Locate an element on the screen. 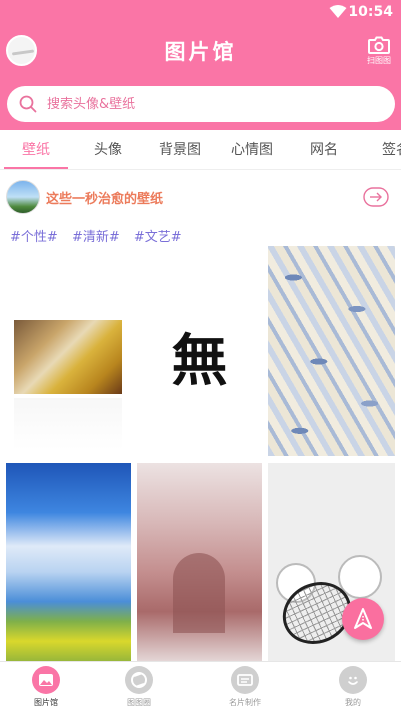  bottom-navigation: 图片馆 图图圈 名片制作 我的 is located at coordinates (200, 685).